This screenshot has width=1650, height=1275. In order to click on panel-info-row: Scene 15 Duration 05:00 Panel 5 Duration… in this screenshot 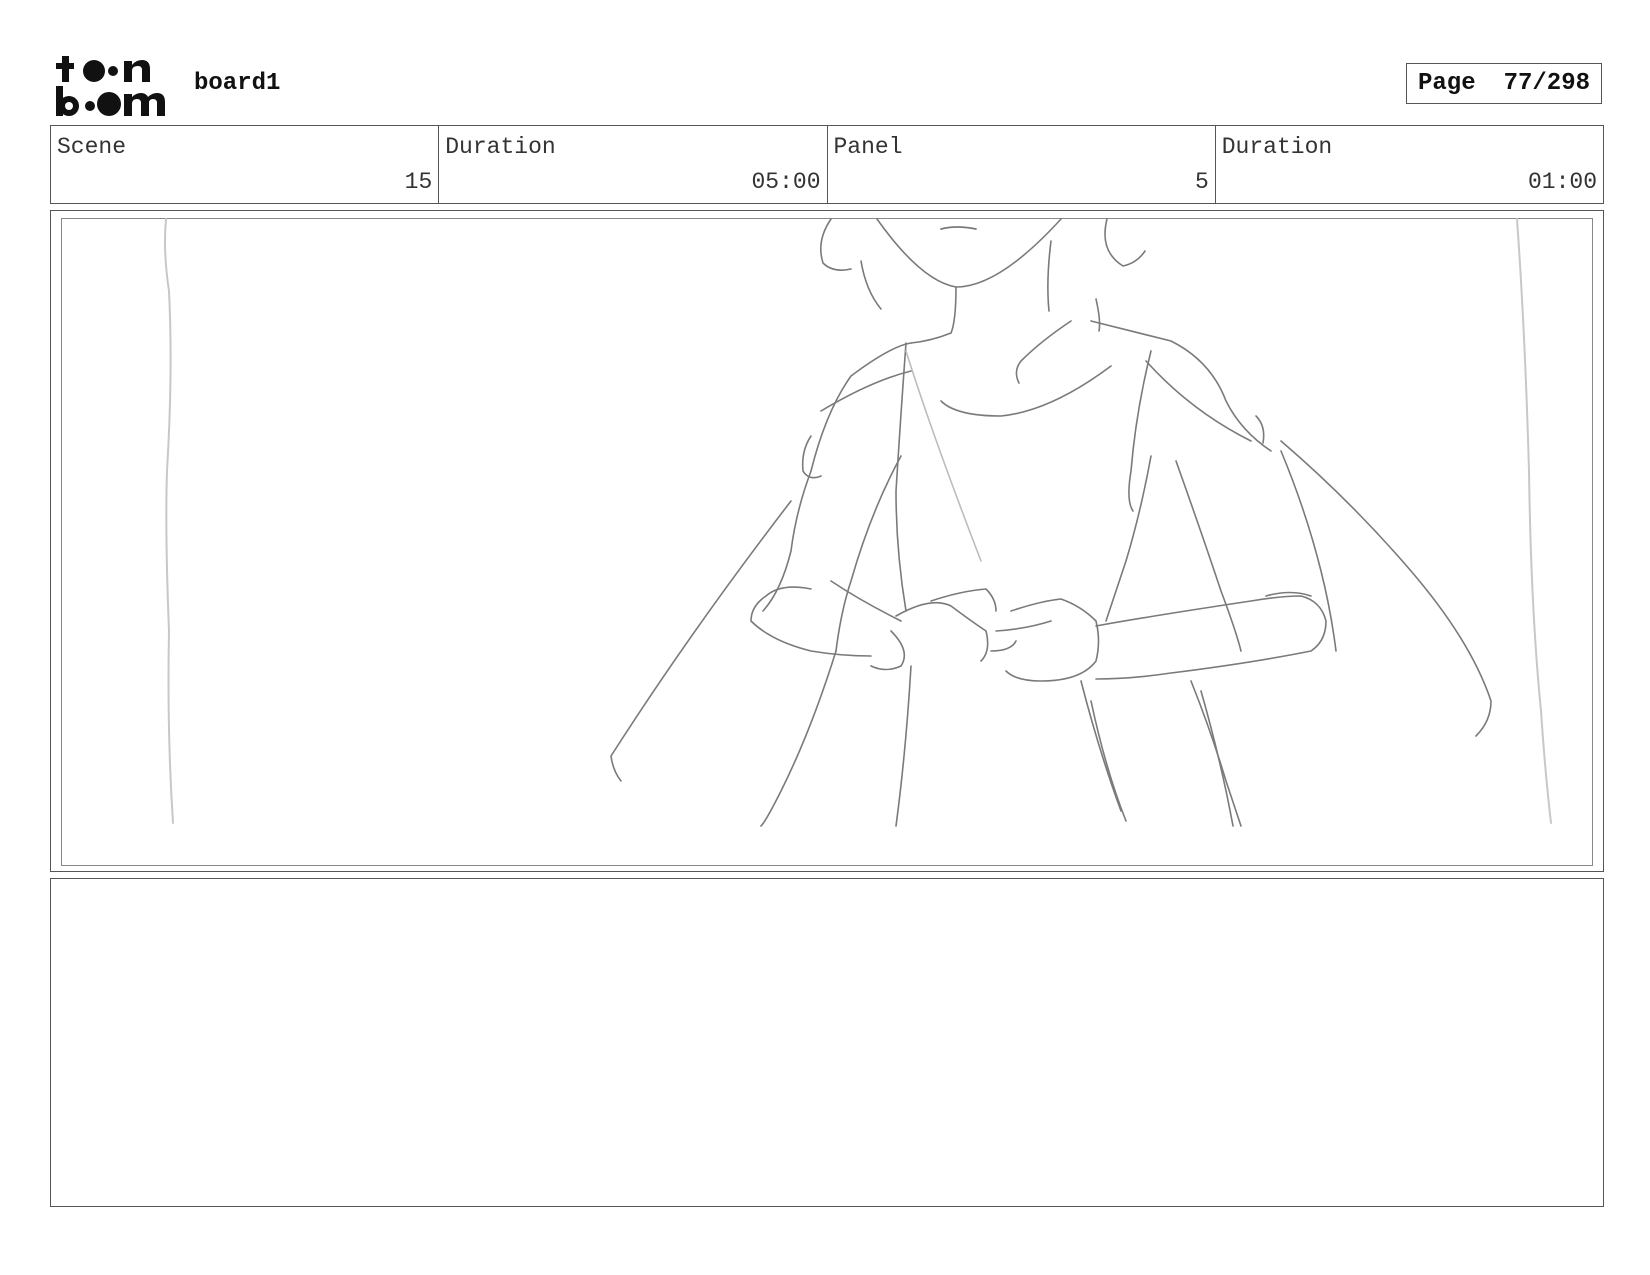, I will do `click(827, 164)`.